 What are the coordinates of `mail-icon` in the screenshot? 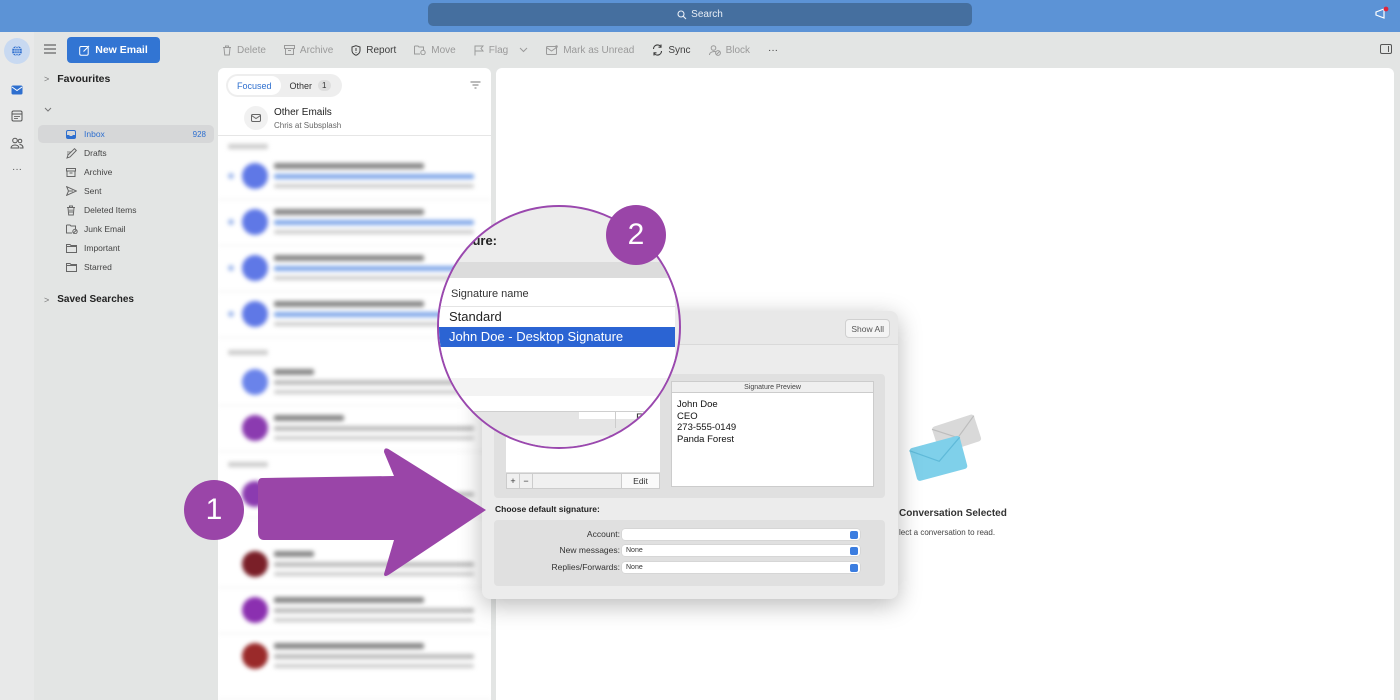 It's located at (17, 90).